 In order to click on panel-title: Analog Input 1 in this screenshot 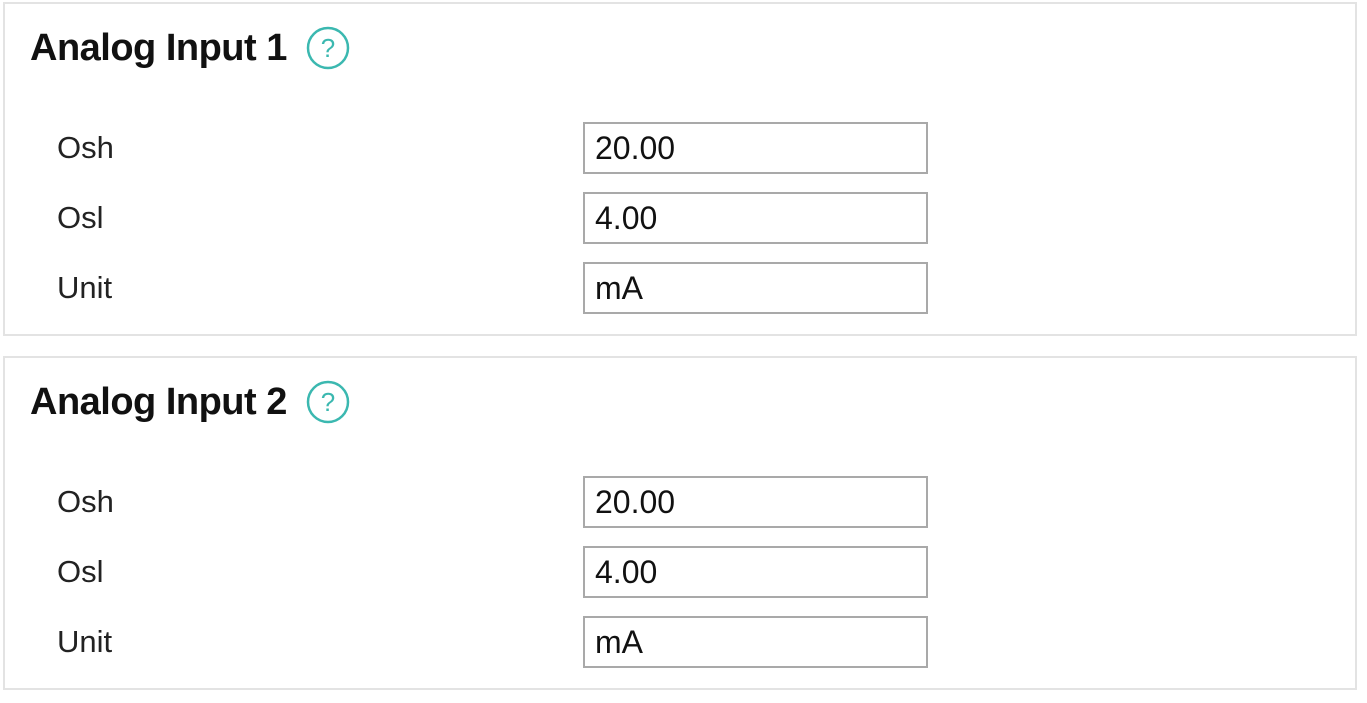, I will do `click(158, 47)`.